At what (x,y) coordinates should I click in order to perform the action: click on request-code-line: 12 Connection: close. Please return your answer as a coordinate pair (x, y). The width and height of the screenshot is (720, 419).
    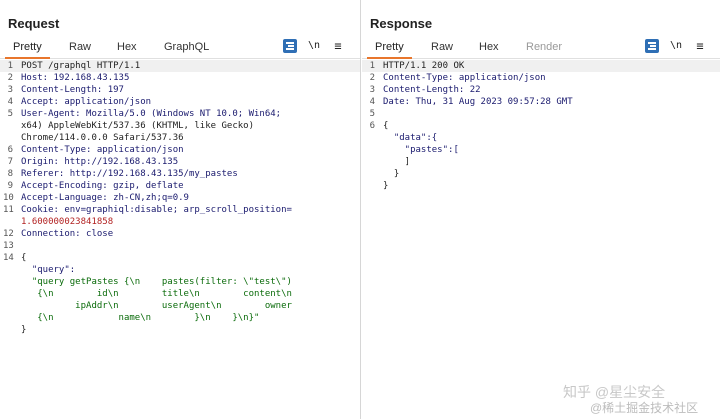
    Looking at the image, I should click on (180, 234).